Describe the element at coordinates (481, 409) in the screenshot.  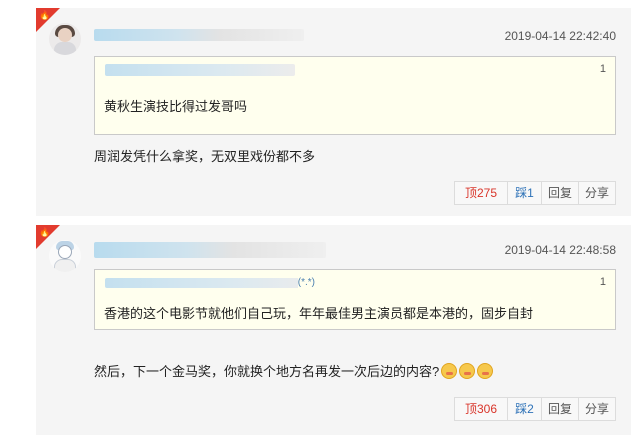
I see `upvote-button: 顶306` at that location.